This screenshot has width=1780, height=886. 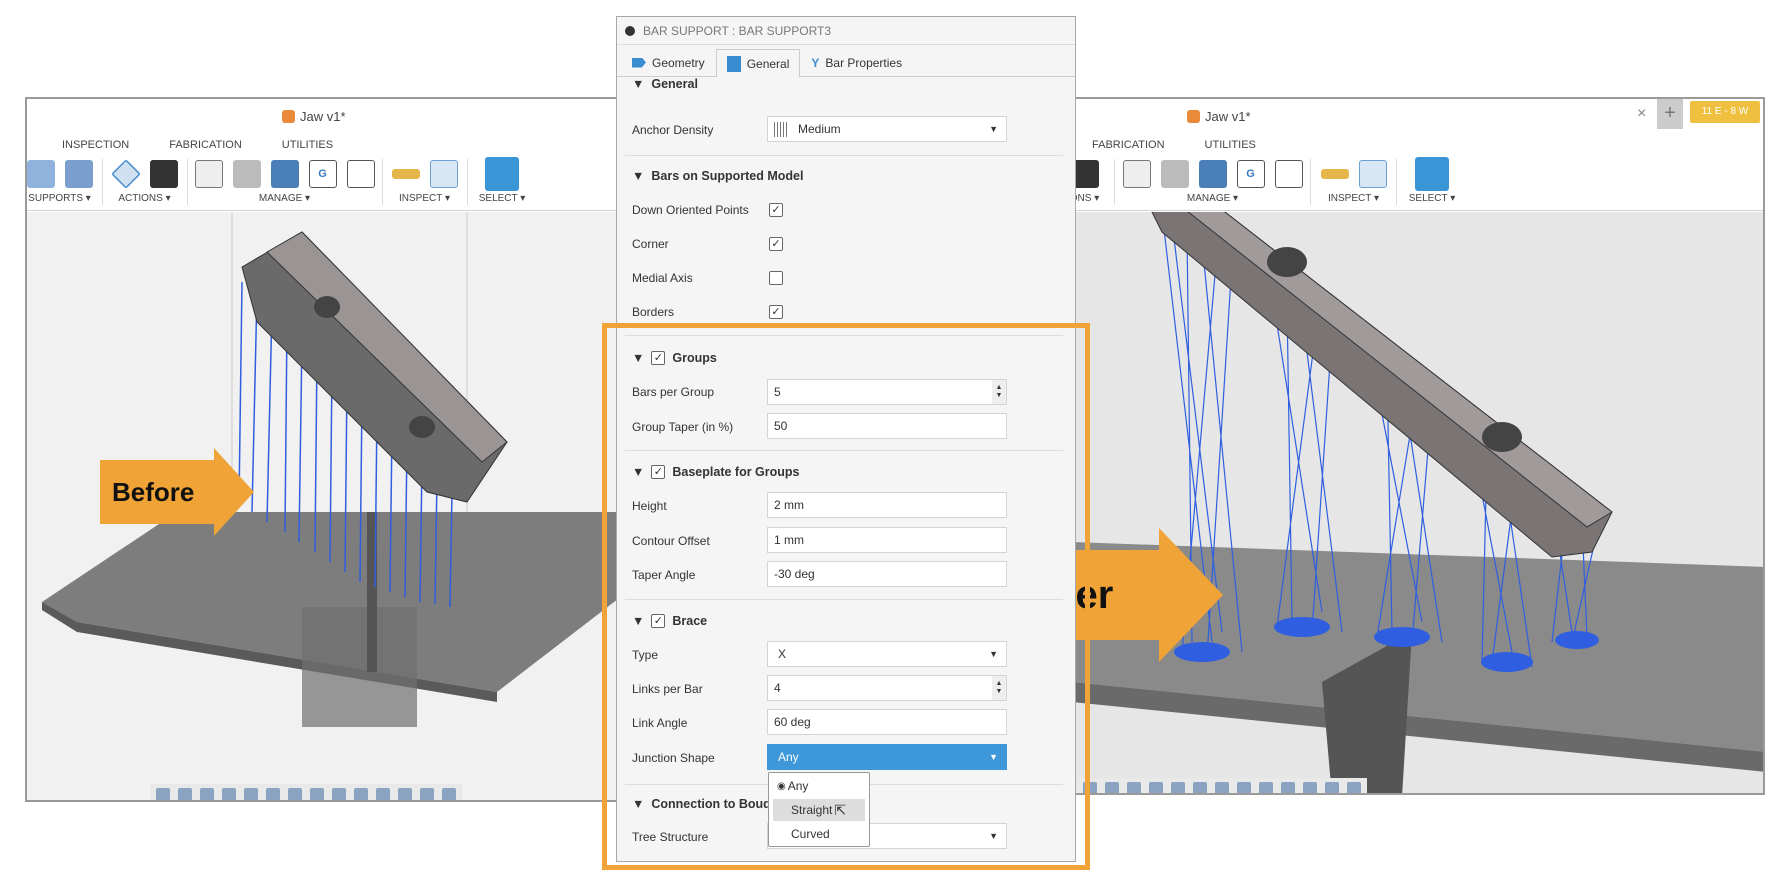 What do you see at coordinates (1725, 112) in the screenshot?
I see `notification-badge: 11 E - 8 W` at bounding box center [1725, 112].